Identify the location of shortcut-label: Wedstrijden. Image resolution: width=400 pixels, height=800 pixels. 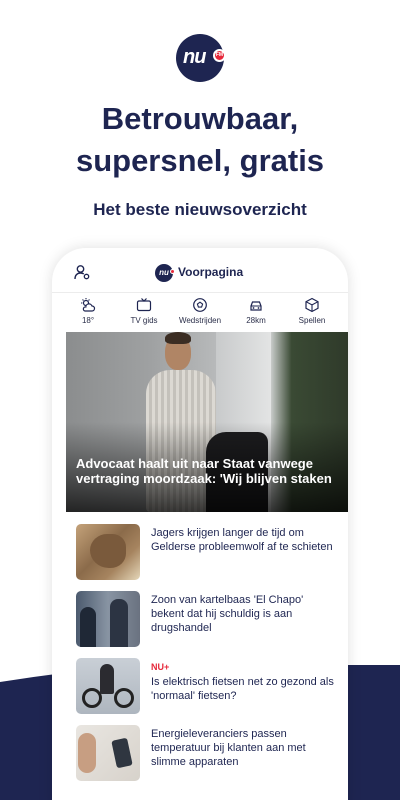
(200, 320).